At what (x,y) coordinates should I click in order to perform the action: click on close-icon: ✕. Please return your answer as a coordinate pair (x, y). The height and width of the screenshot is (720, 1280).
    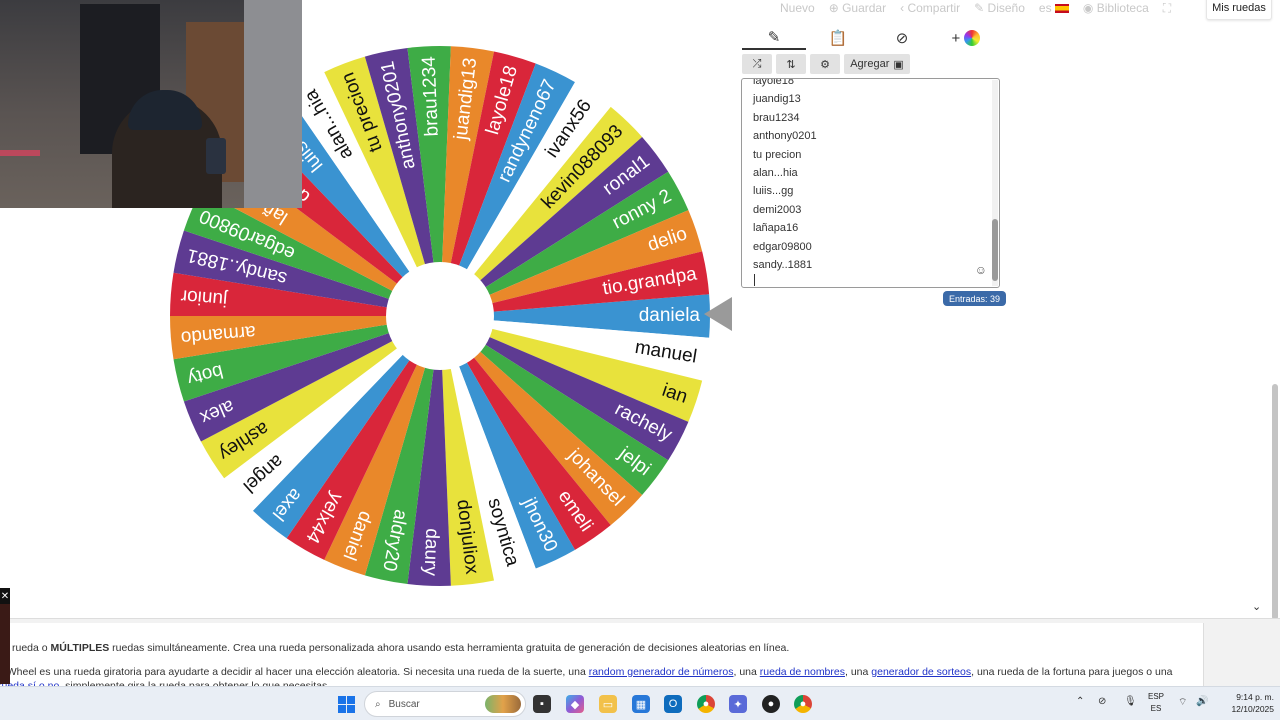
    Looking at the image, I should click on (5, 596).